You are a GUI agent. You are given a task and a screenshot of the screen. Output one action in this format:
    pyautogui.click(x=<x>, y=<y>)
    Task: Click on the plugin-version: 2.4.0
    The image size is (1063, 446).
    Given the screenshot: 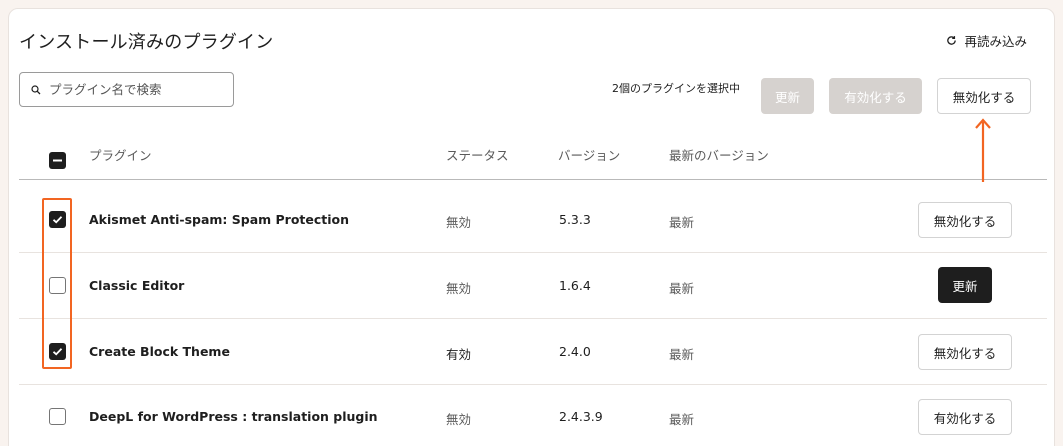 What is the action you would take?
    pyautogui.click(x=575, y=351)
    